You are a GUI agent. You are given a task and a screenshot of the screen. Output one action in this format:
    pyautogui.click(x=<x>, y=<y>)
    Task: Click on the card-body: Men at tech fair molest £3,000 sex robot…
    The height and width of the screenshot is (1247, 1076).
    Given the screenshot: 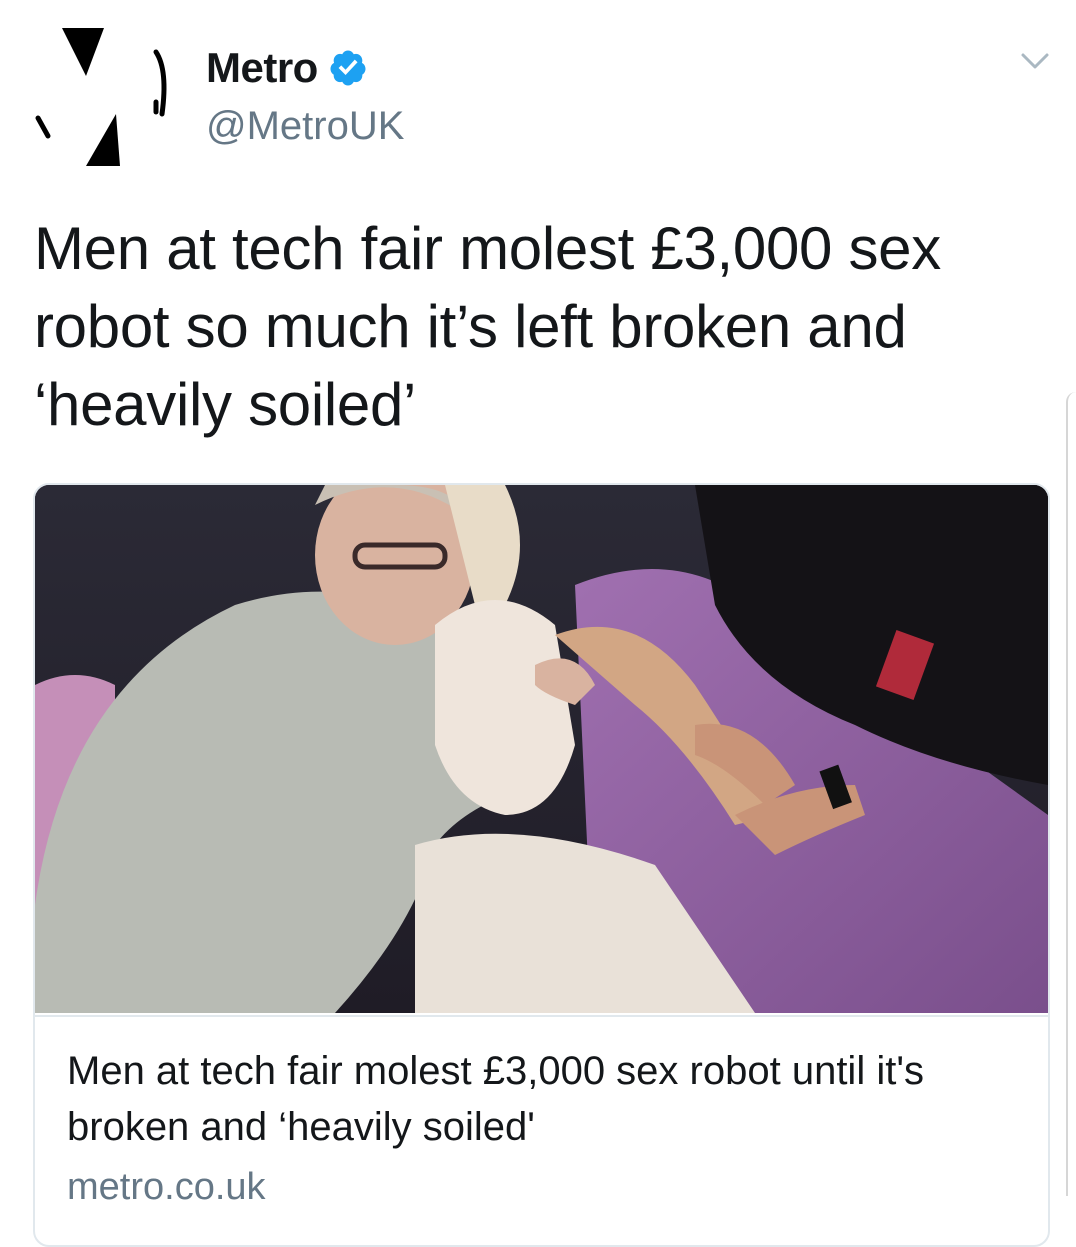 What is the action you would take?
    pyautogui.click(x=541, y=1114)
    